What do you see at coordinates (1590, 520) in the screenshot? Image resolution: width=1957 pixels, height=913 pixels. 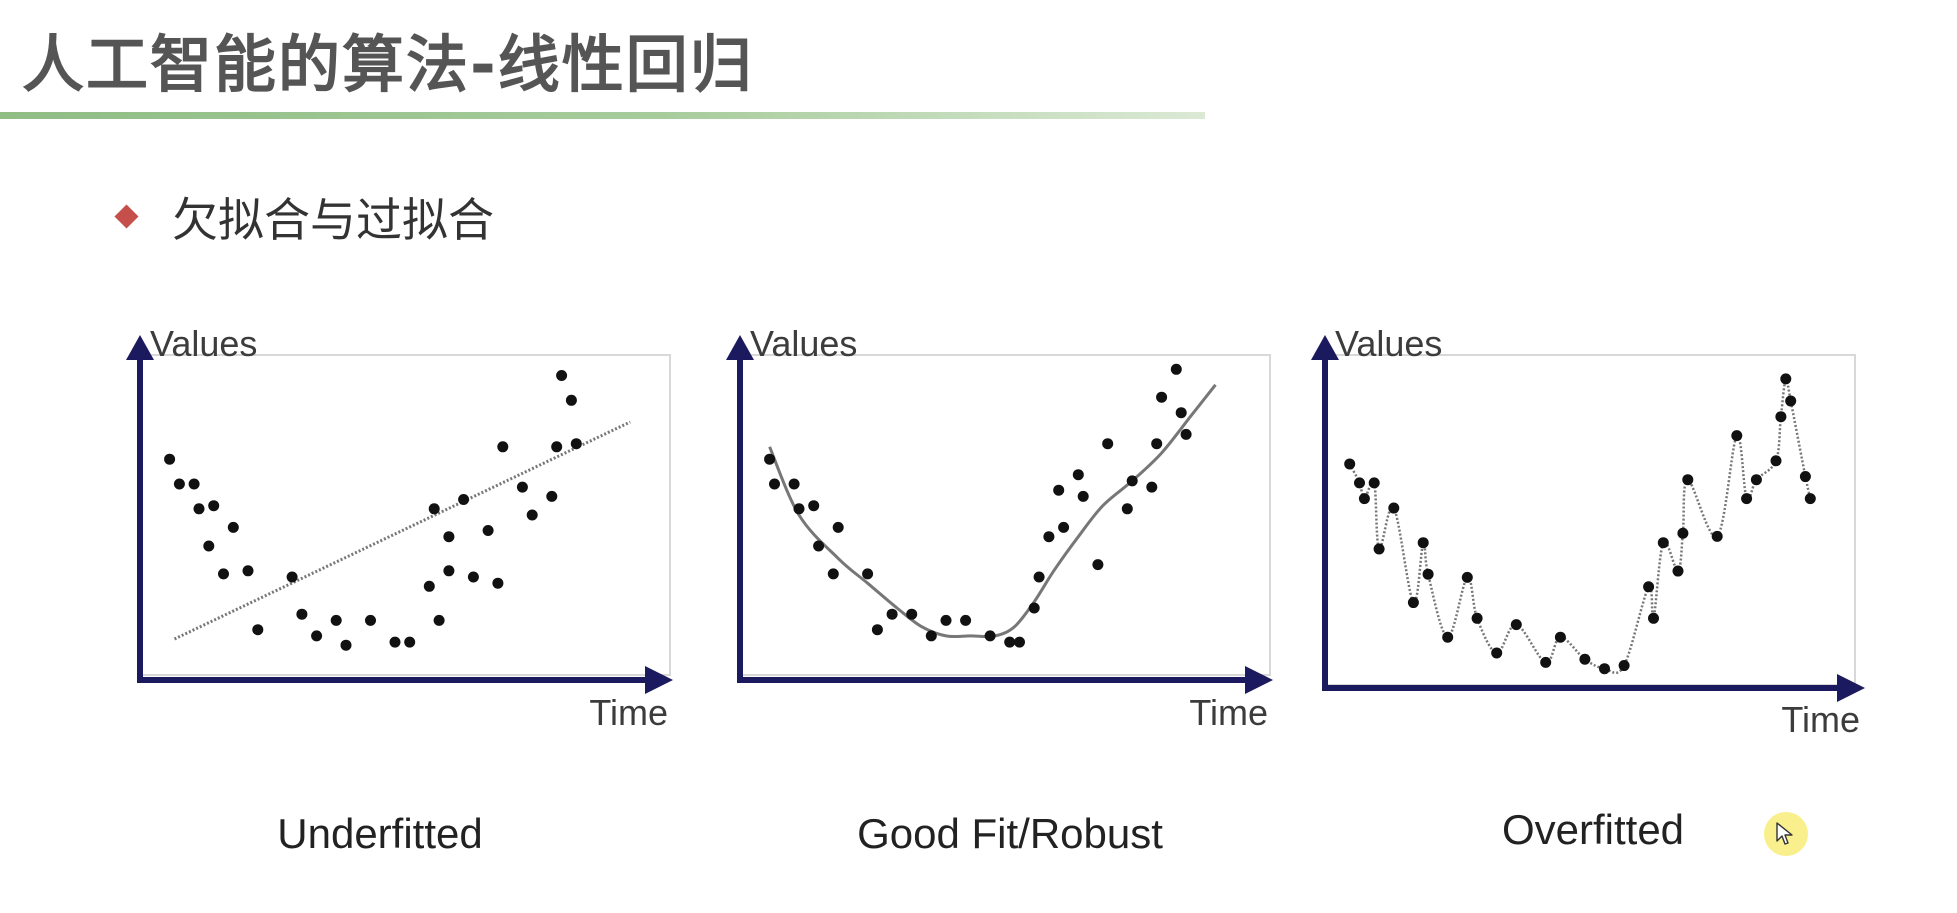 I see `chart-frame` at bounding box center [1590, 520].